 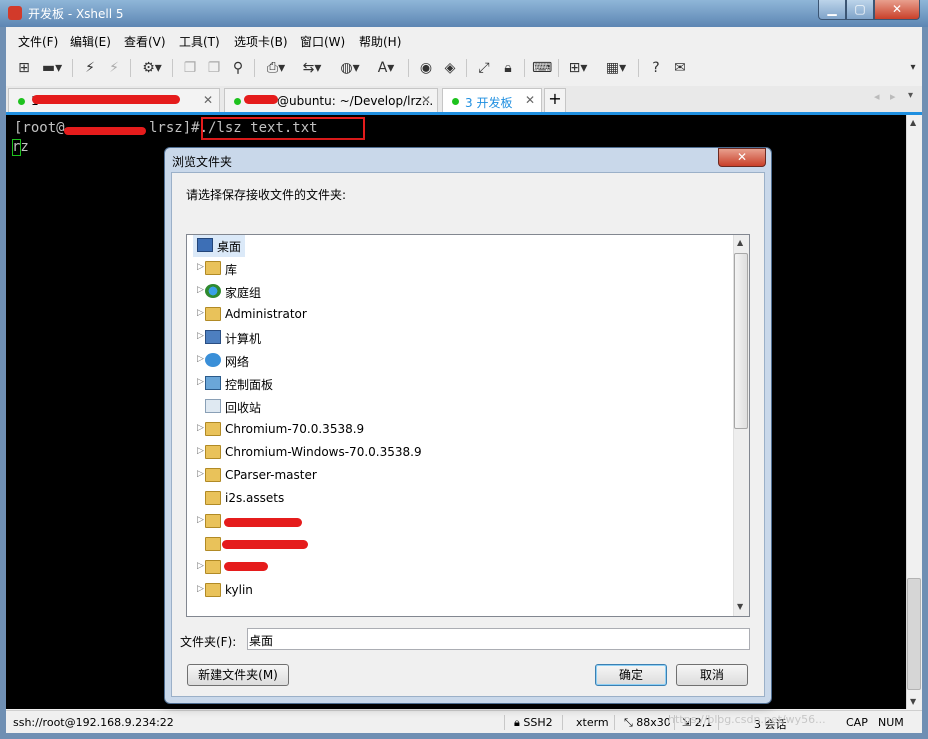 I want to click on scroll-up-icon: ▲, so click(x=913, y=122).